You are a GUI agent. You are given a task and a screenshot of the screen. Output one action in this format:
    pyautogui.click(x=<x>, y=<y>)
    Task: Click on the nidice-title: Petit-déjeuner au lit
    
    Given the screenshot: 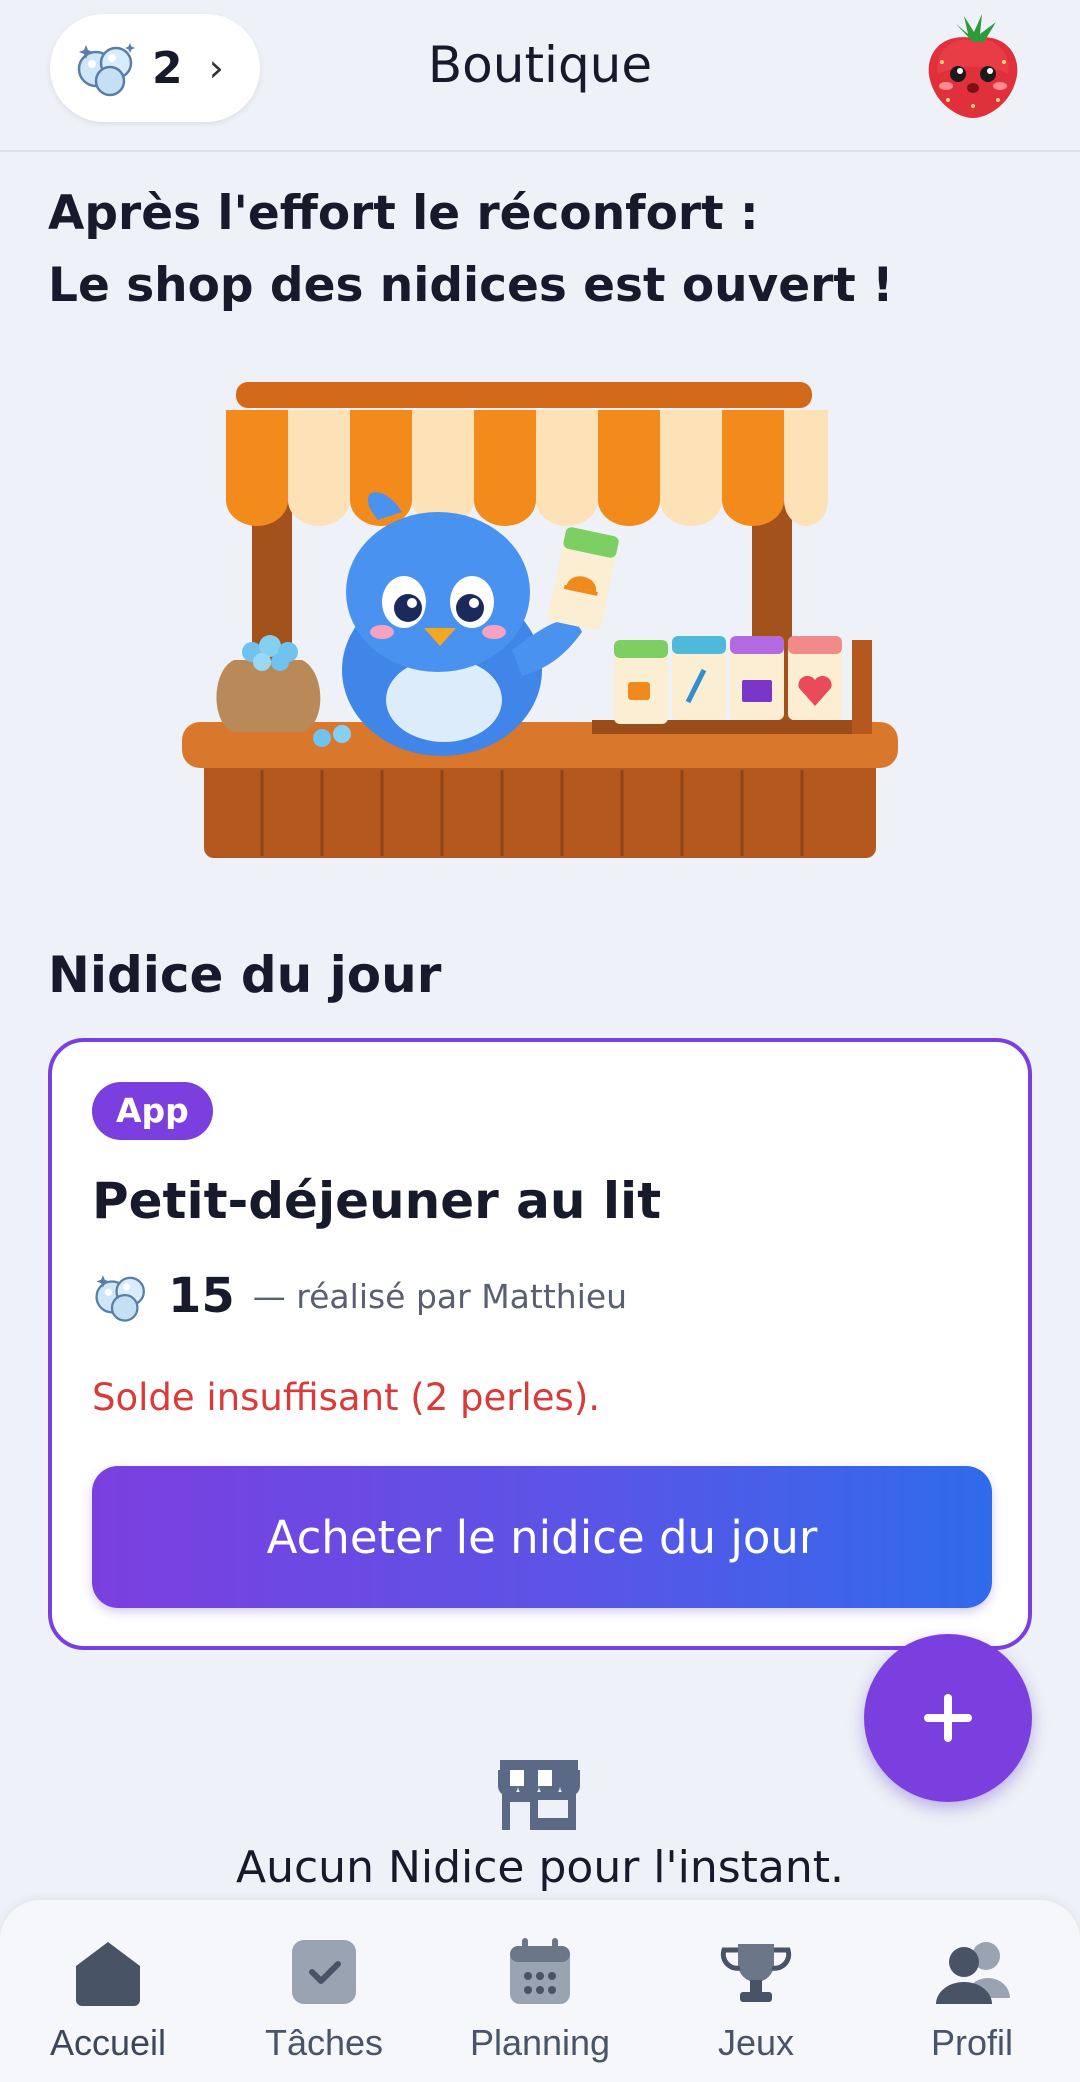 What is the action you would take?
    pyautogui.click(x=377, y=1201)
    